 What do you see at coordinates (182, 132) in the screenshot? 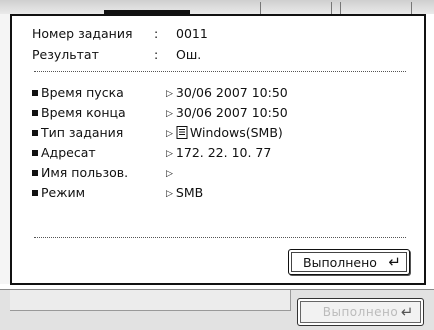
I see `document-icon` at bounding box center [182, 132].